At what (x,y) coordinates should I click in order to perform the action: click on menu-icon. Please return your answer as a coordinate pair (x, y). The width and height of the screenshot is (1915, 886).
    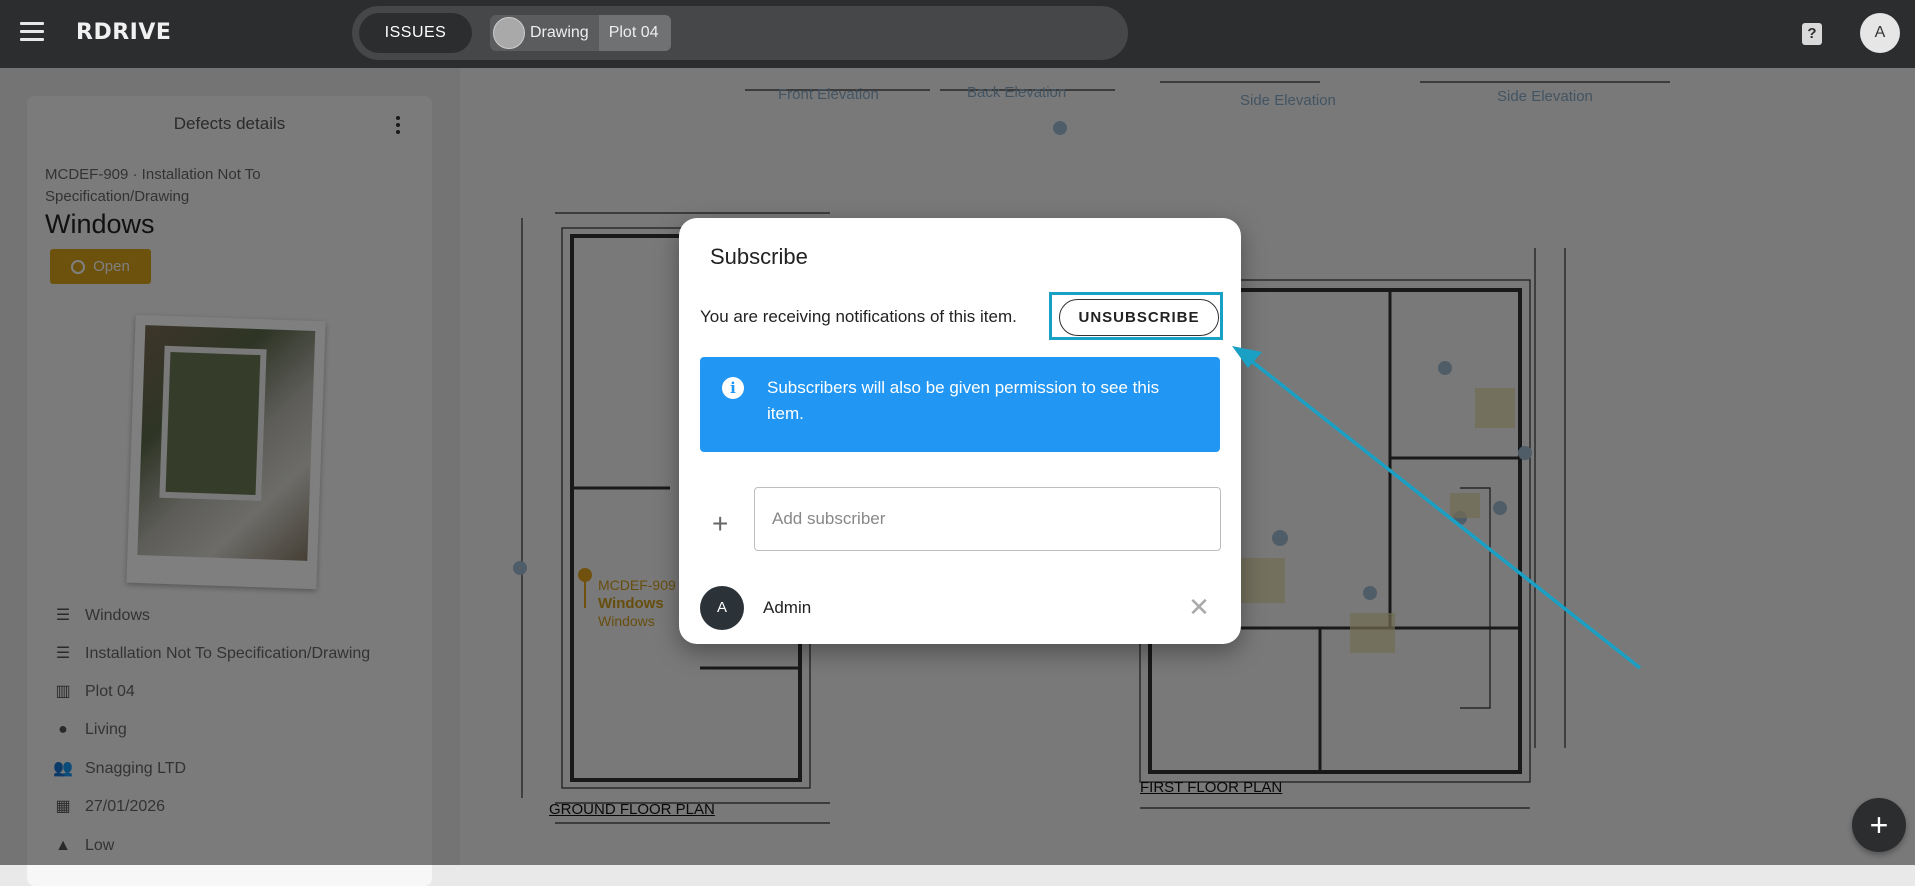
    Looking at the image, I should click on (32, 32).